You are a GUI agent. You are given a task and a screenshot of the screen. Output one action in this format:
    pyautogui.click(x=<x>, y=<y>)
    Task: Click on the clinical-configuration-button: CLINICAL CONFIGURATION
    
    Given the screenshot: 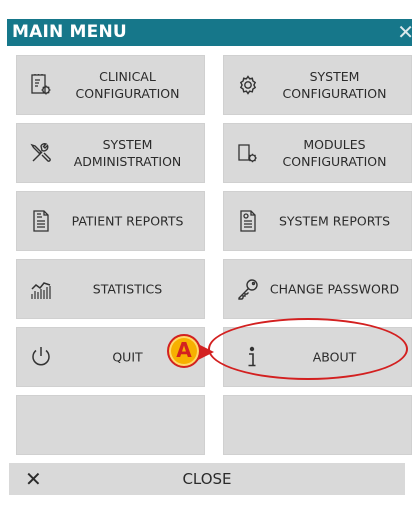 What is the action you would take?
    pyautogui.click(x=110, y=85)
    